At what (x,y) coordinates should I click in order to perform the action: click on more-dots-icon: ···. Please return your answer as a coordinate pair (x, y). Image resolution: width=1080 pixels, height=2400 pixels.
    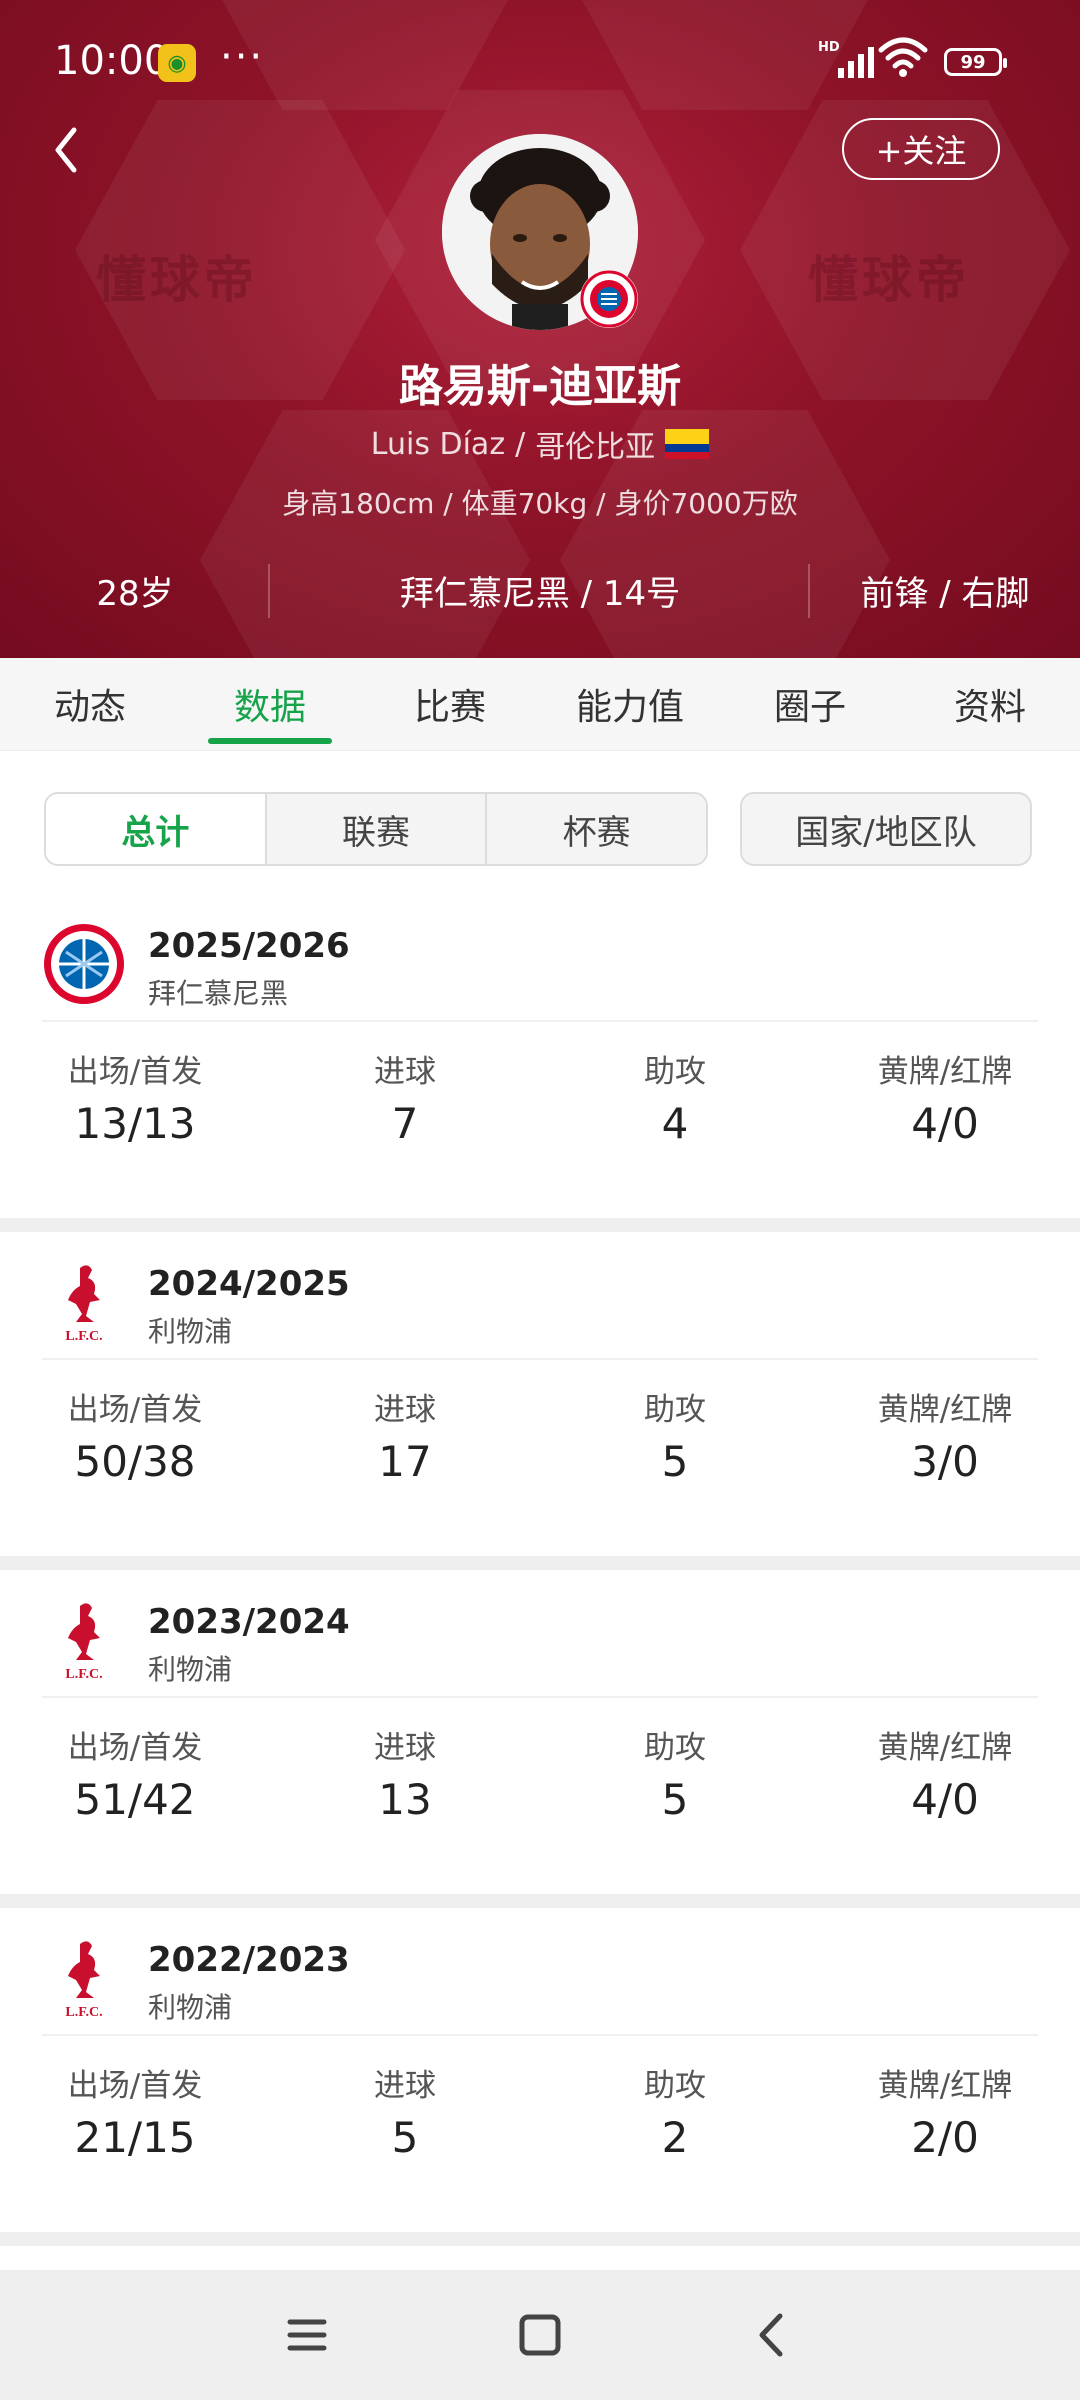
    Looking at the image, I should click on (242, 57).